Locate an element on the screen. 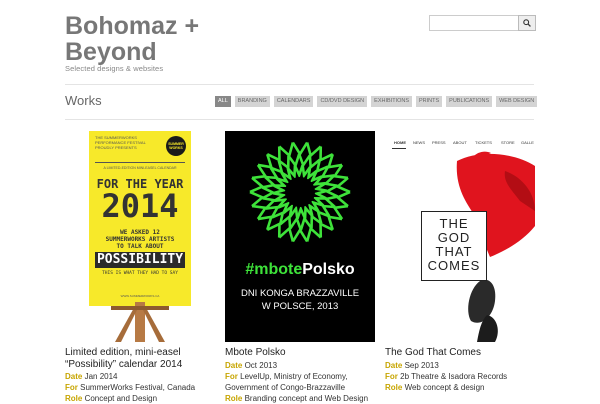 Image resolution: width=600 pixels, height=404 pixels. poster-line2: W POLSCE, 2013 is located at coordinates (300, 306).